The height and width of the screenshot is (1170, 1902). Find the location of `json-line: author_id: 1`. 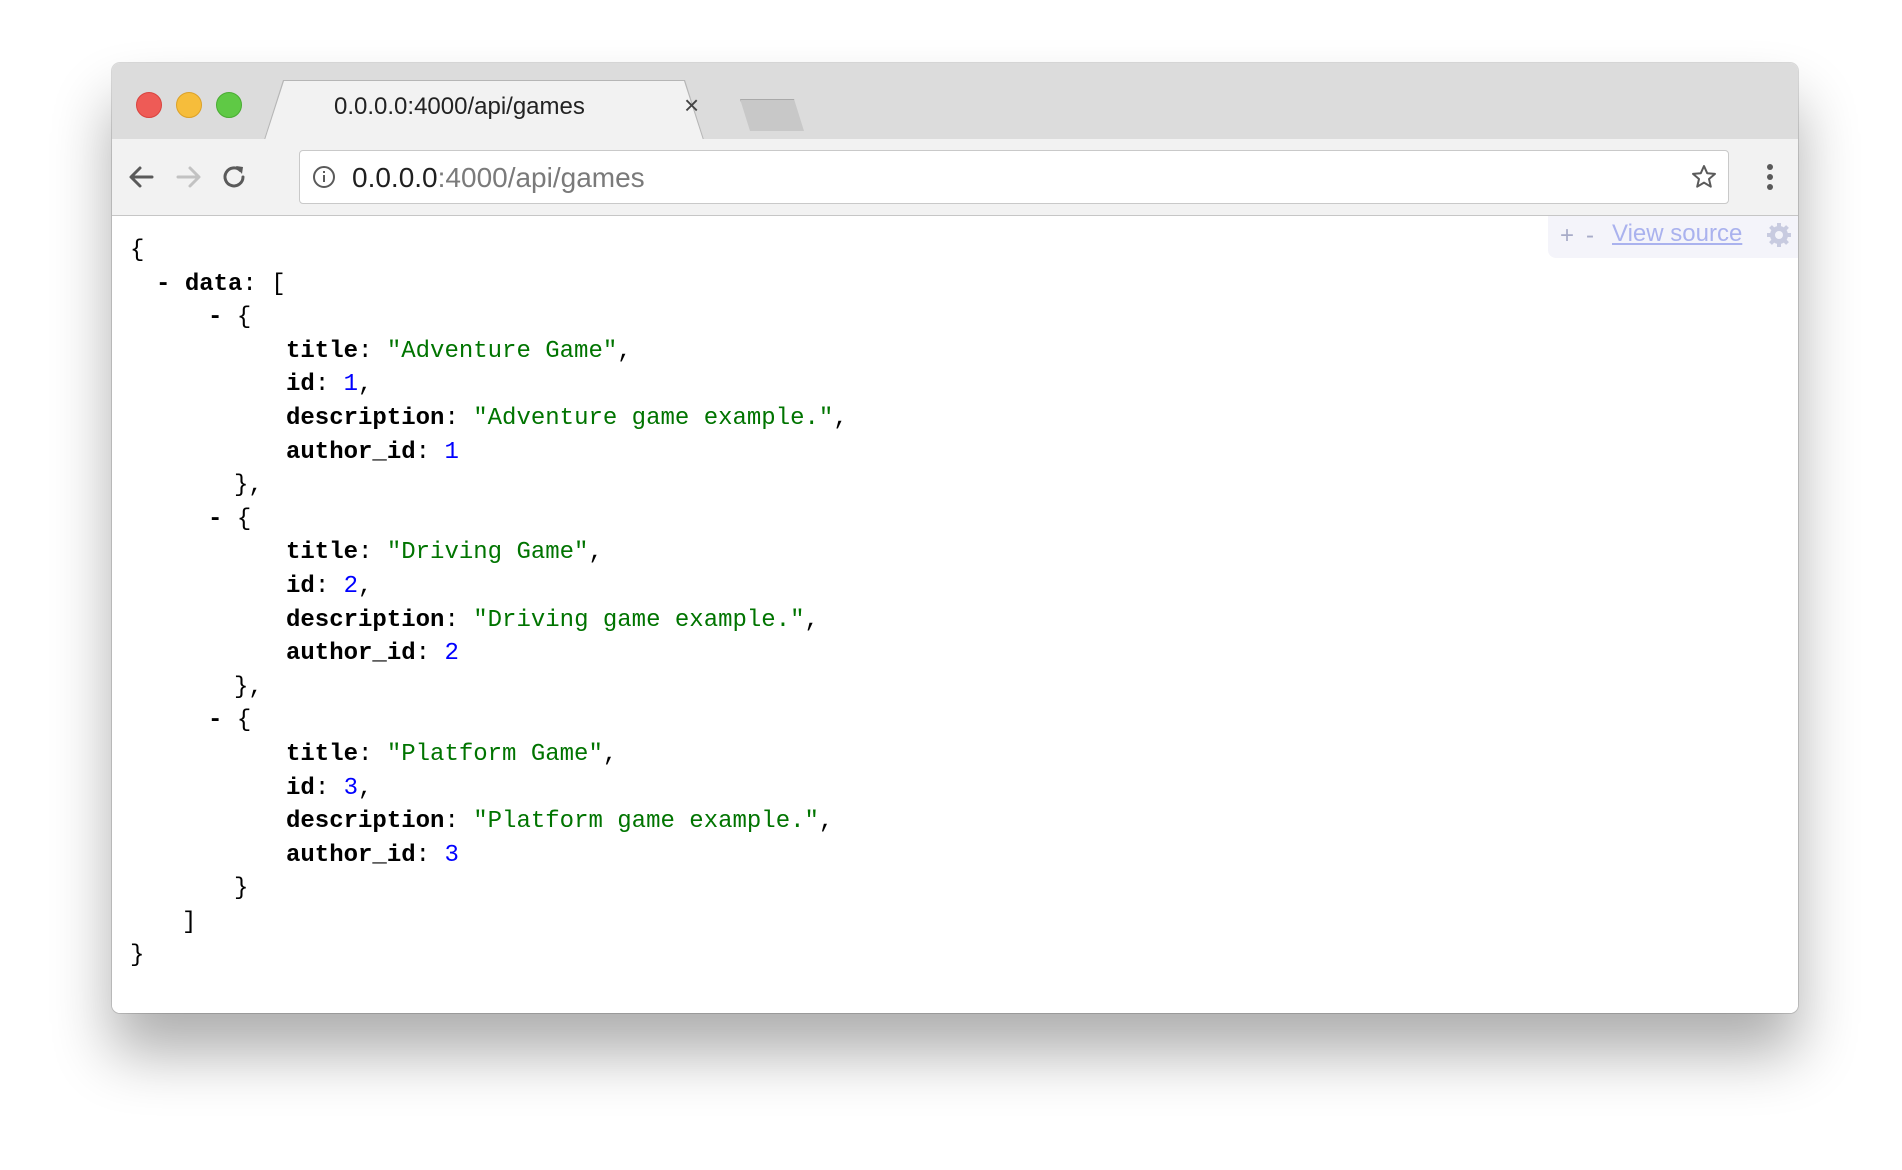

json-line: author_id: 1 is located at coordinates (489, 453).